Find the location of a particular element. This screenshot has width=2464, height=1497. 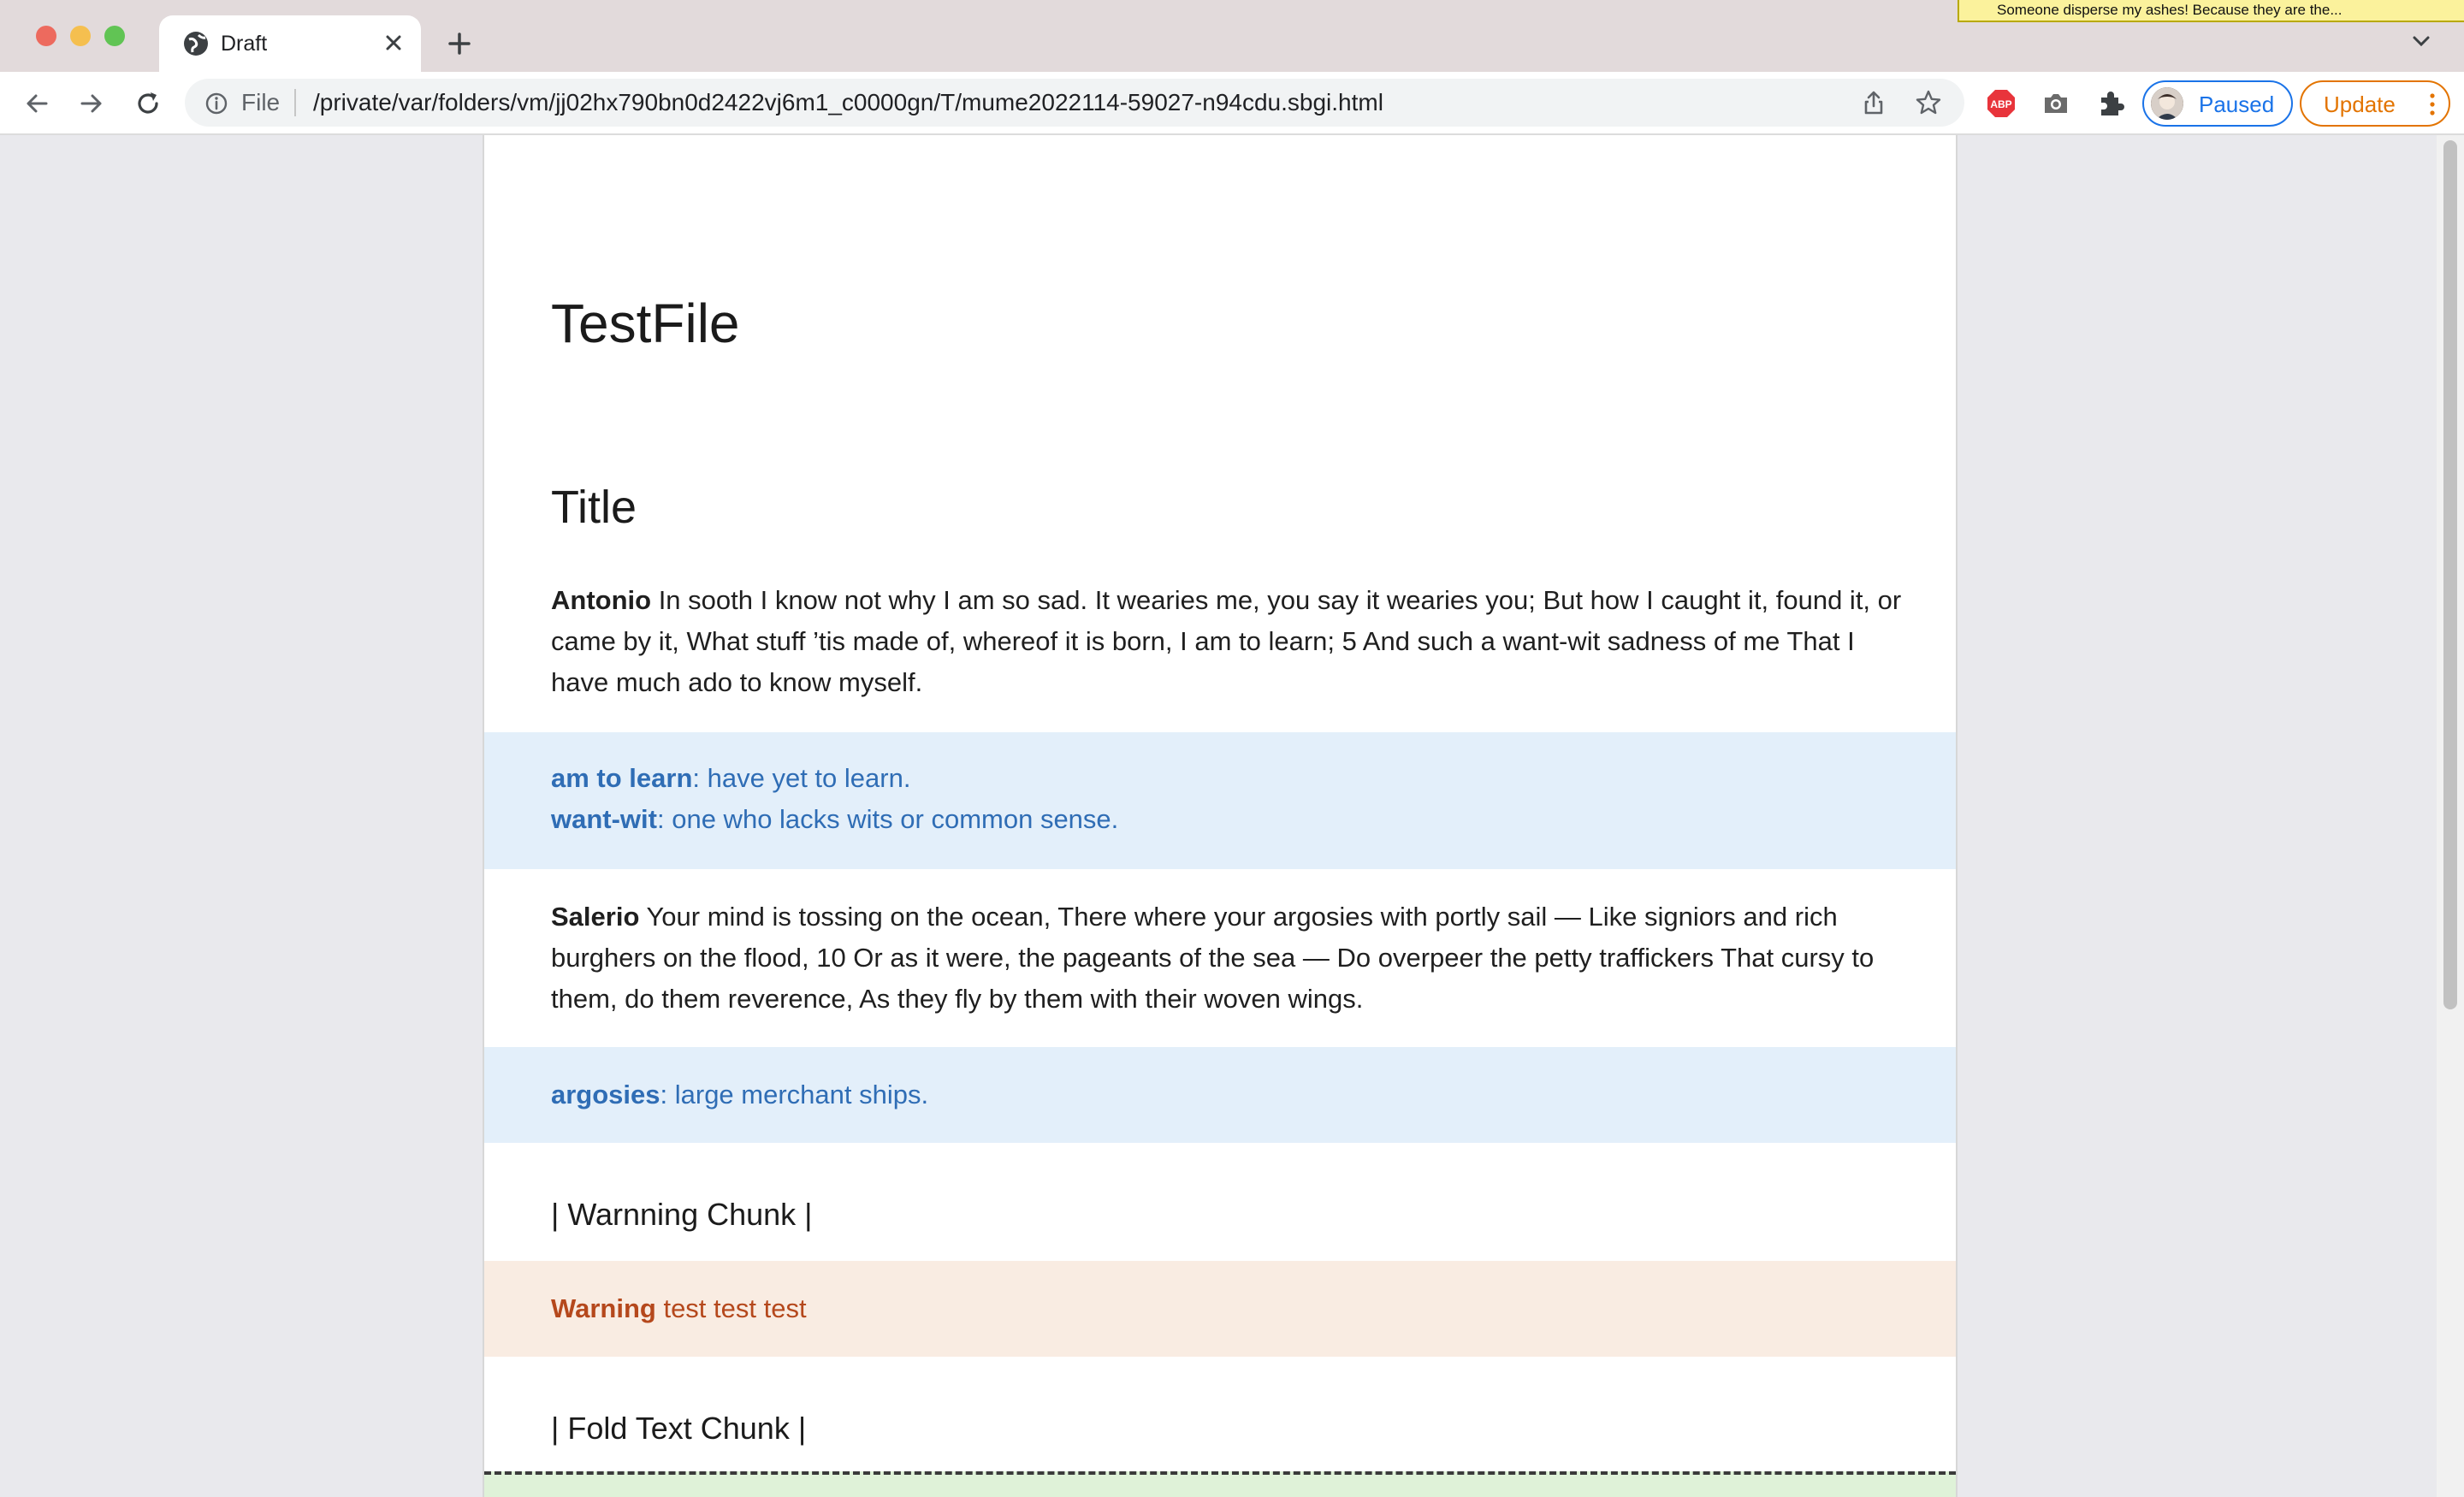

gloss-entry: argosies: large merchant ships. is located at coordinates (739, 1094).